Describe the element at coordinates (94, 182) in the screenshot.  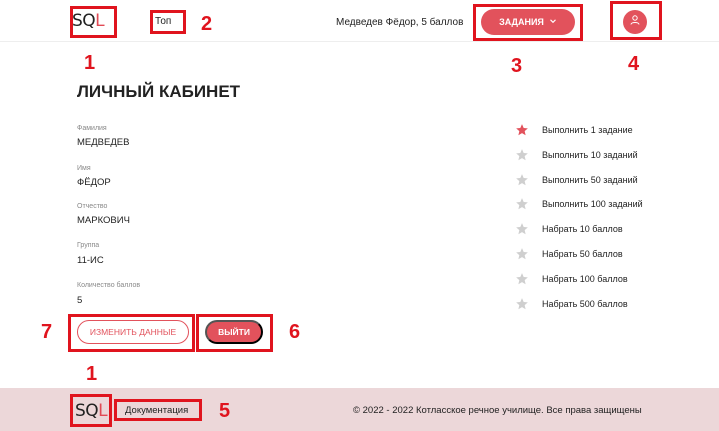
I see `field-value-name: ФЁДОР` at that location.